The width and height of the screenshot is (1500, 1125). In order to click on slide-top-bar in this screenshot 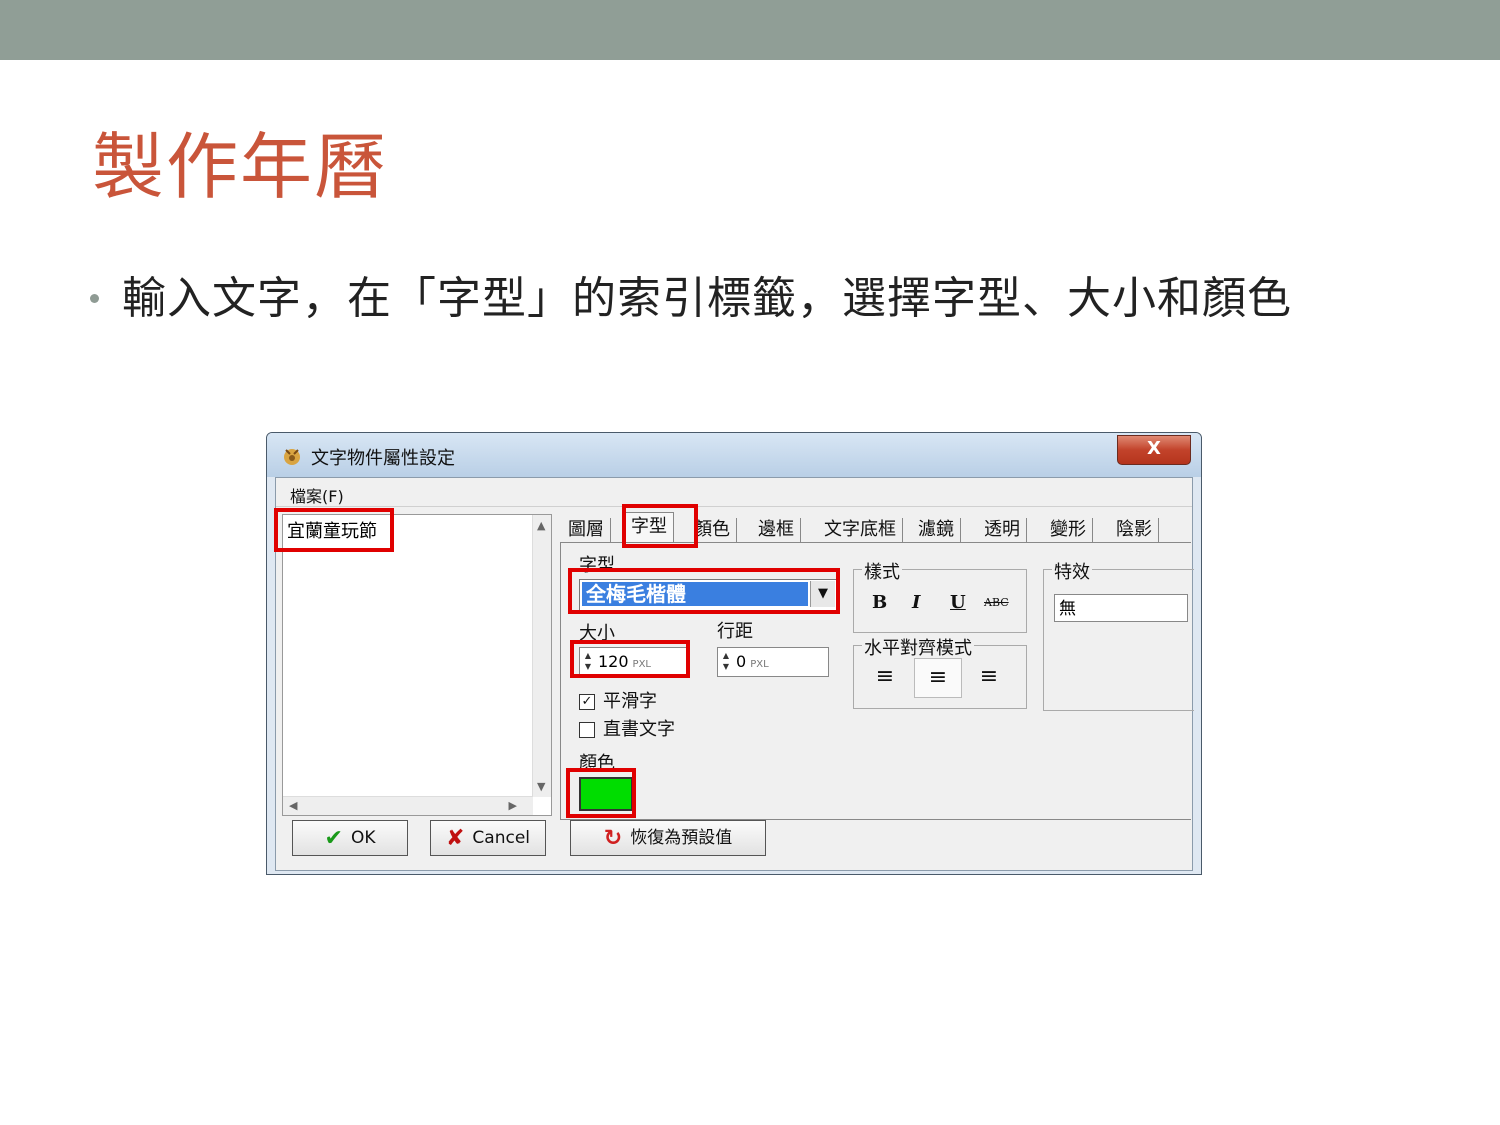, I will do `click(750, 30)`.